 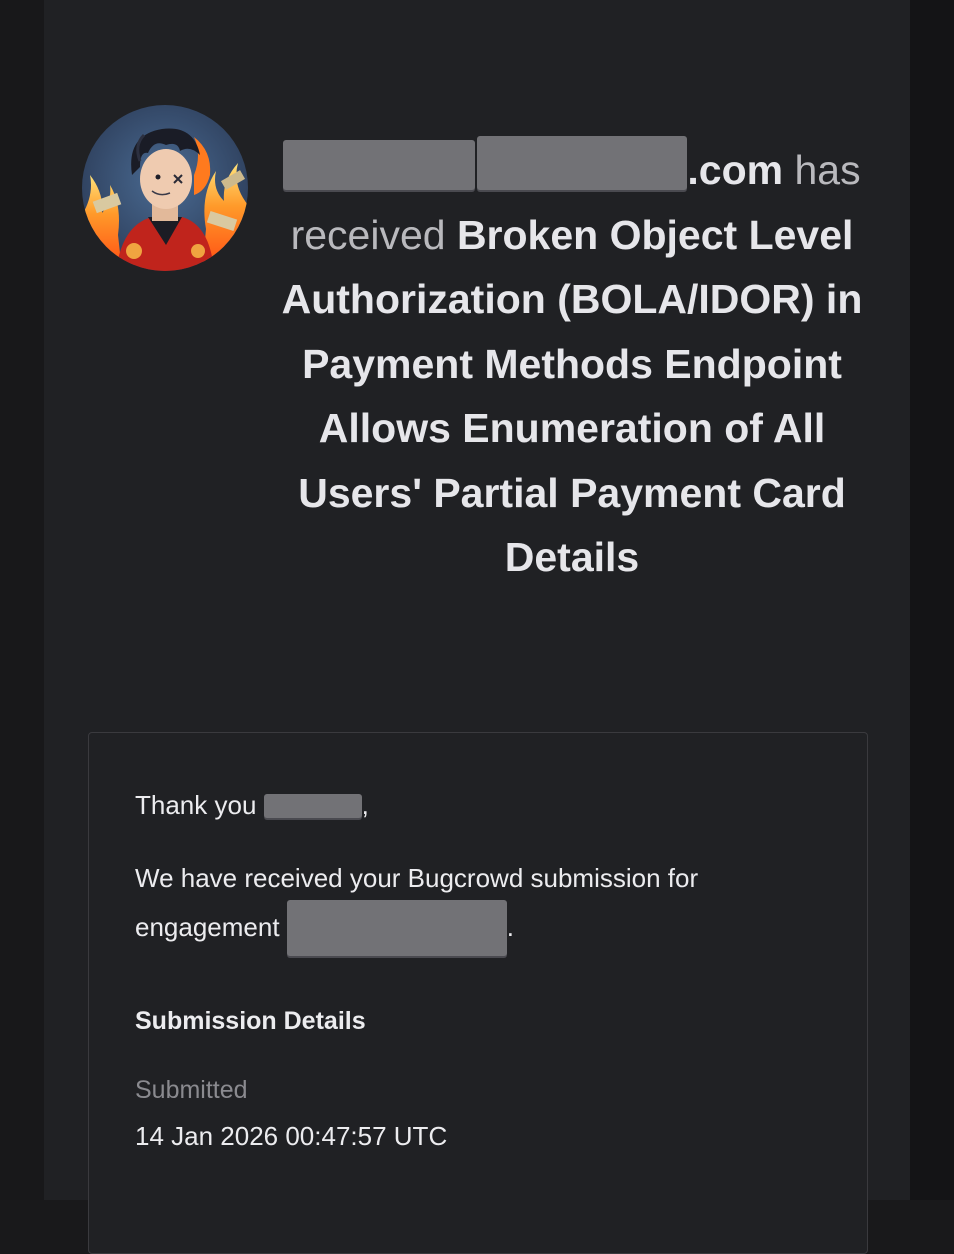 I want to click on headline-has: has, so click(x=822, y=170).